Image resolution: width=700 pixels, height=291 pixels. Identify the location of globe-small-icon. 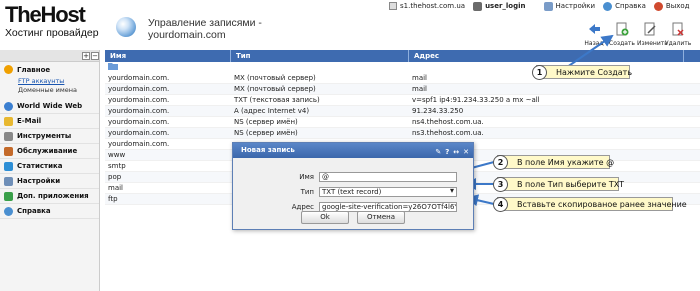
(8, 106).